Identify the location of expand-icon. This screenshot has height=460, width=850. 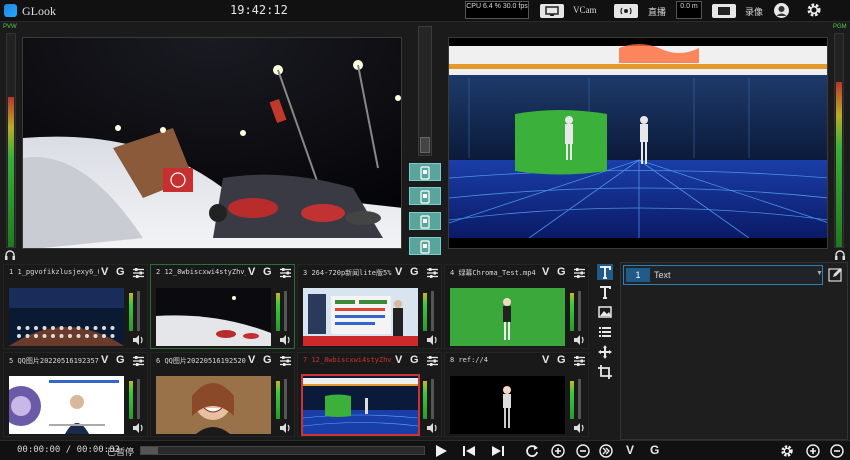
(606, 452).